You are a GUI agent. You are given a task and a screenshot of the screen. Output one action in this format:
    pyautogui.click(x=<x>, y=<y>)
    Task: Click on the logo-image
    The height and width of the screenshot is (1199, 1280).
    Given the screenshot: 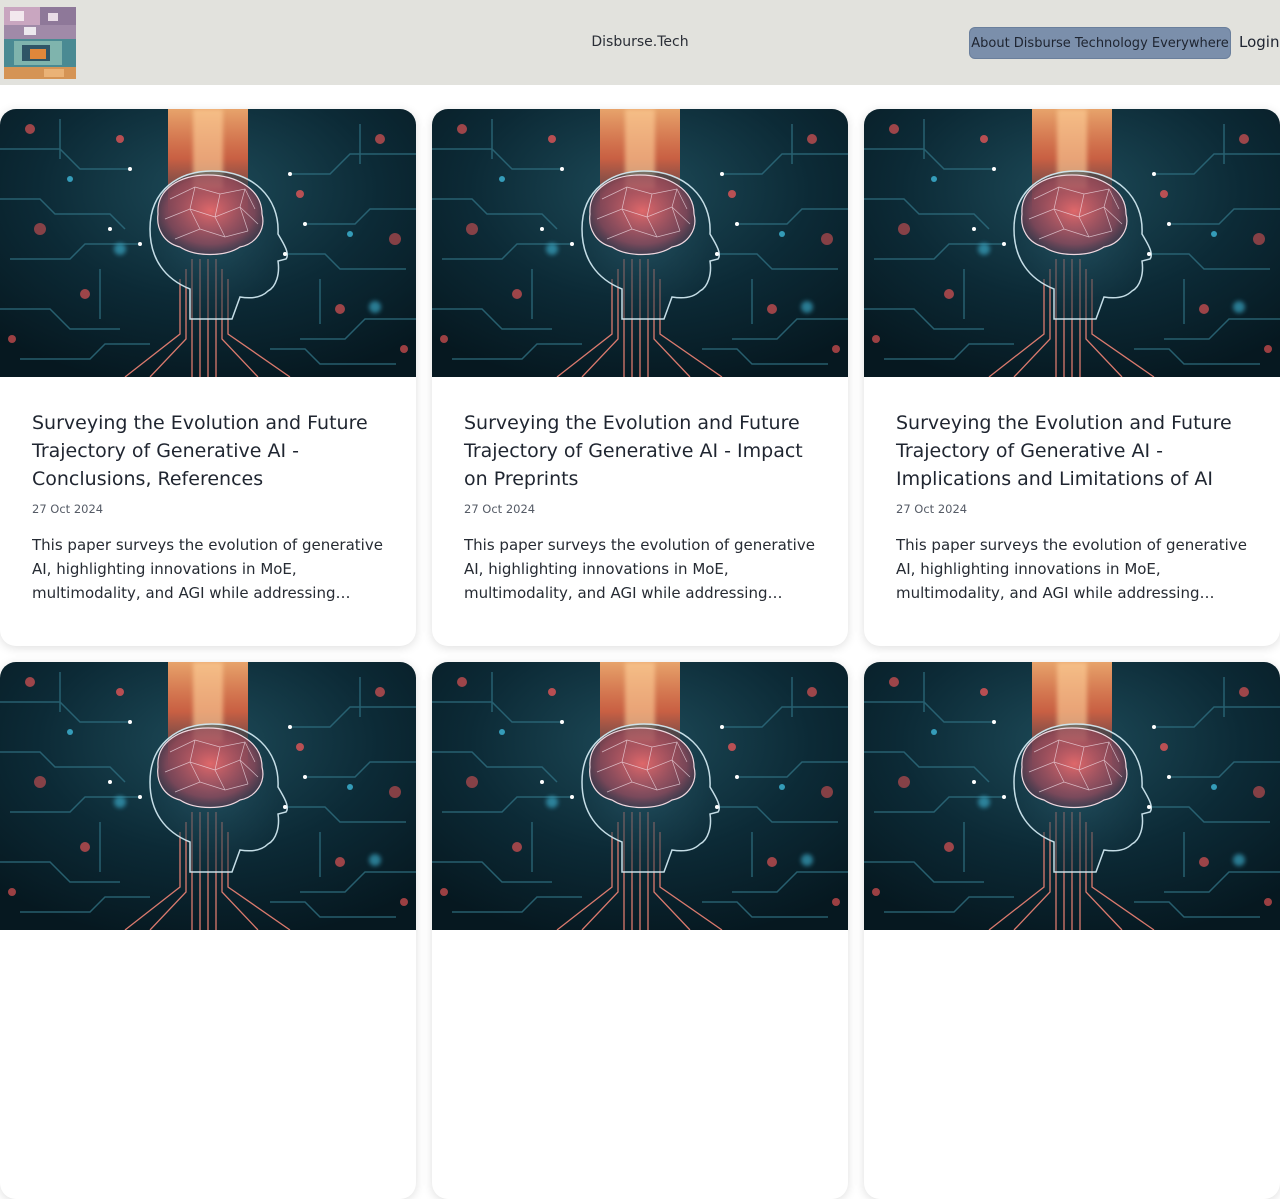 What is the action you would take?
    pyautogui.click(x=40, y=43)
    